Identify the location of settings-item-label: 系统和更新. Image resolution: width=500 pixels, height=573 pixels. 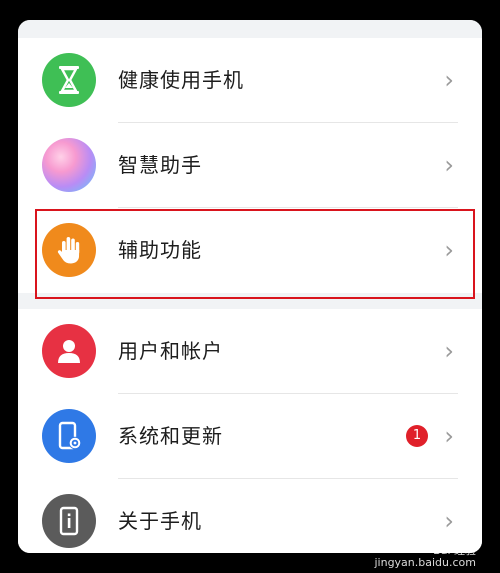
(170, 436).